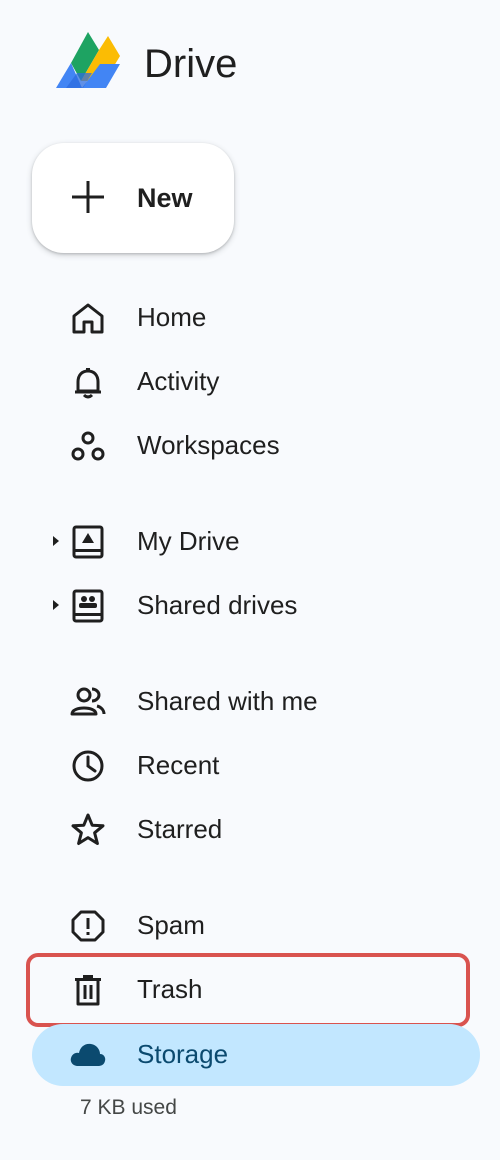 This screenshot has height=1160, width=500. What do you see at coordinates (88, 829) in the screenshot?
I see `star-icon` at bounding box center [88, 829].